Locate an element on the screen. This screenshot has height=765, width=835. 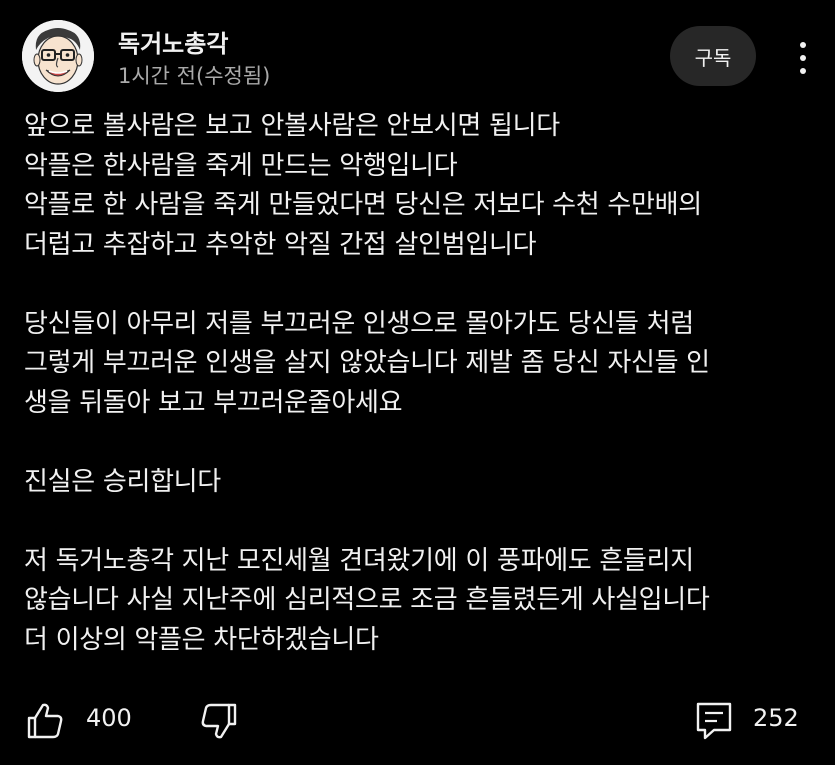
more-options-button is located at coordinates (803, 58).